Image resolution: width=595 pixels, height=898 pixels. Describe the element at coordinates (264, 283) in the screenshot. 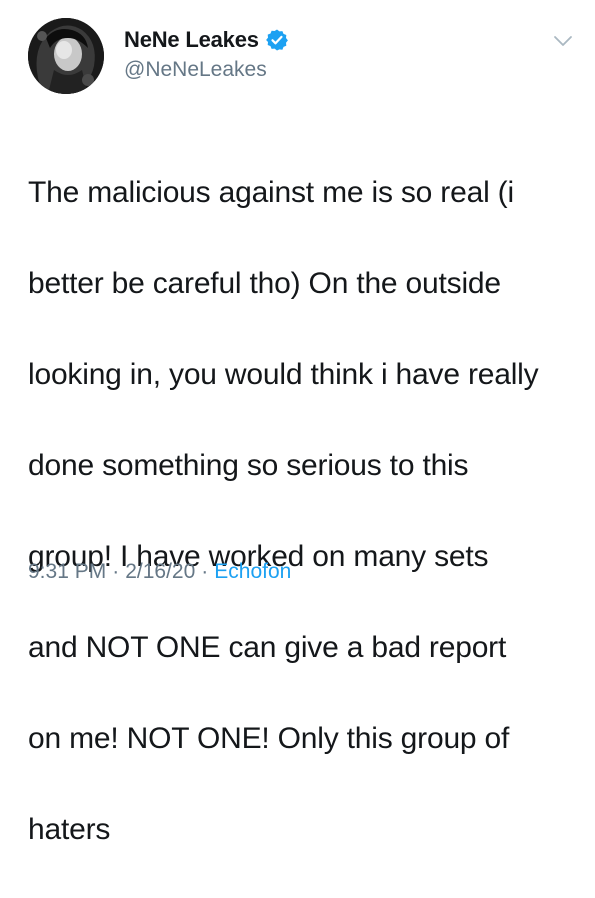

I see `tweet-text-line: better be careful tho) On the outside` at that location.